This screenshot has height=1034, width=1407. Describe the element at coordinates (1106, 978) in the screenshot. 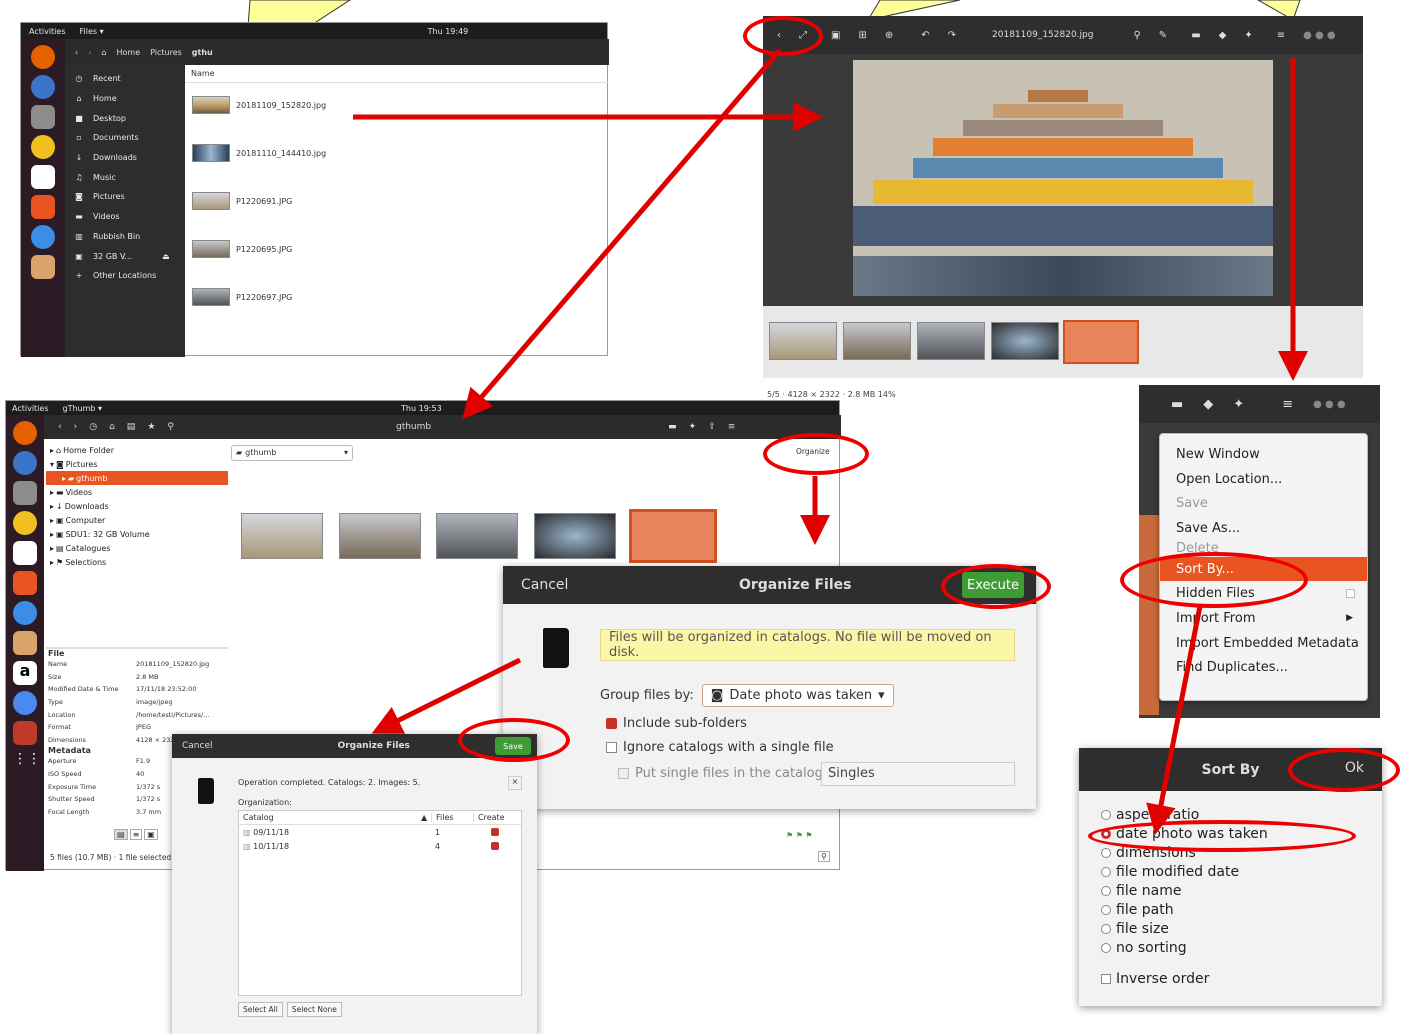

I see `inverse-order-checkbox` at that location.